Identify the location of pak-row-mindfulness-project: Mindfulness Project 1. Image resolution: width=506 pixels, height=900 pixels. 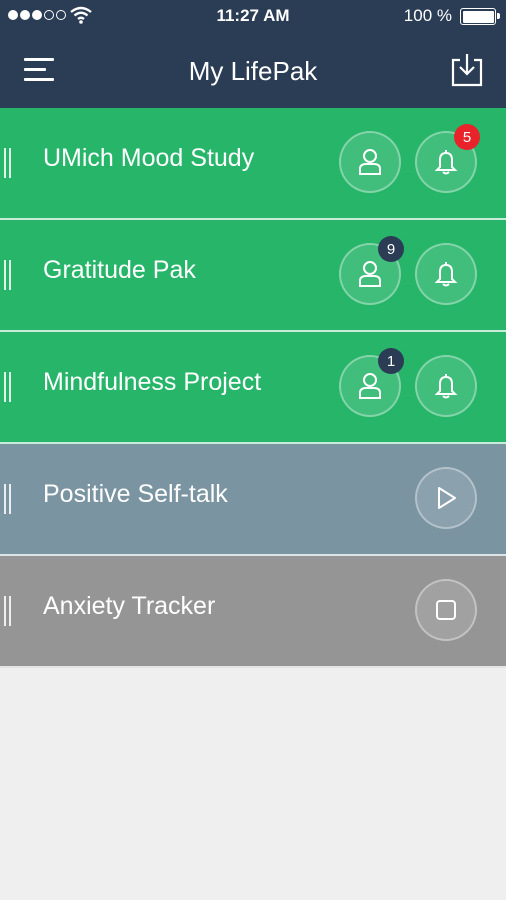
(253, 388).